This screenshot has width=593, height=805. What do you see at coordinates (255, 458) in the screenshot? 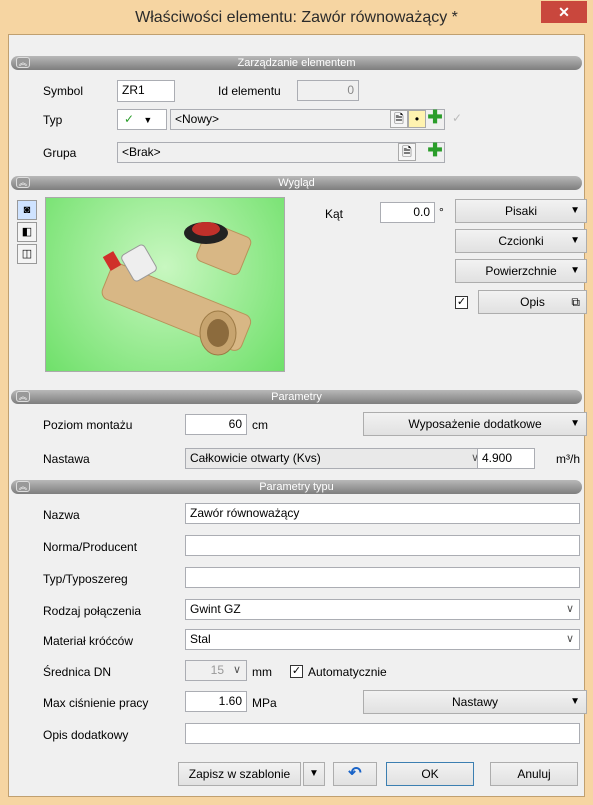
I see `setting-value: Całkowicie otwarty (Kvs)` at bounding box center [255, 458].